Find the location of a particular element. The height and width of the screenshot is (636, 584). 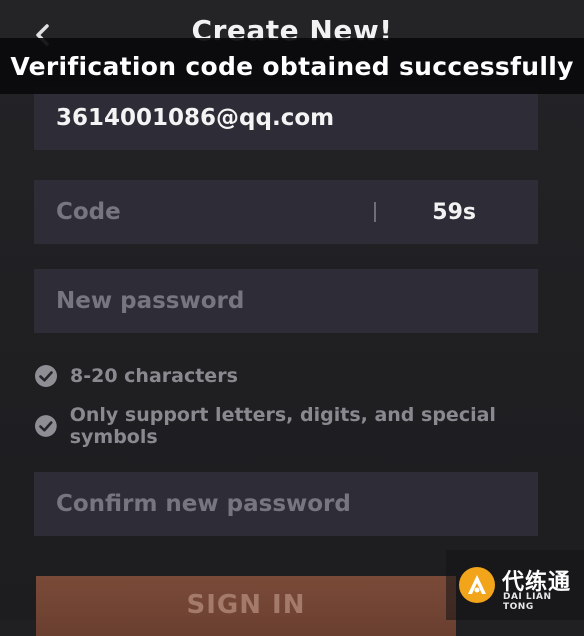

confirm-password-input: Confirm new password is located at coordinates (286, 504).